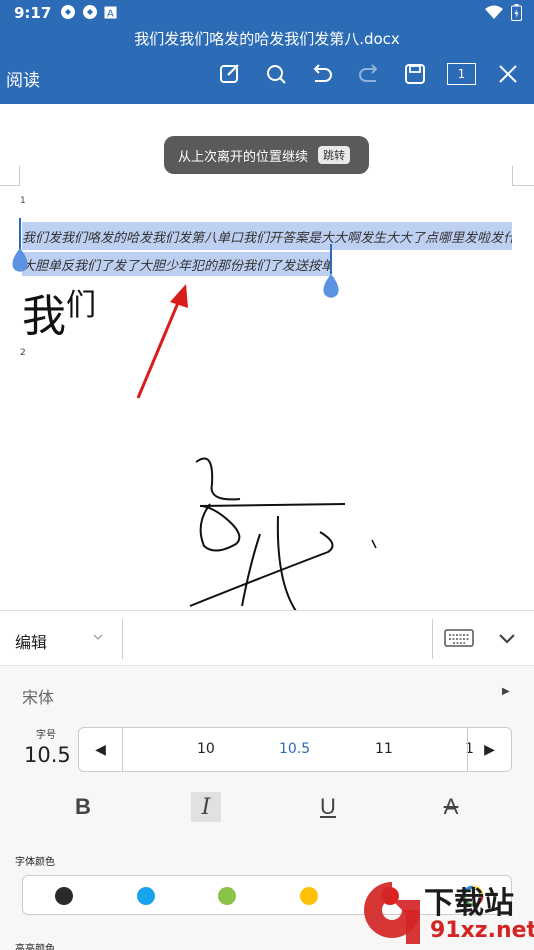  I want to click on status-system-icons, so click(503, 12).